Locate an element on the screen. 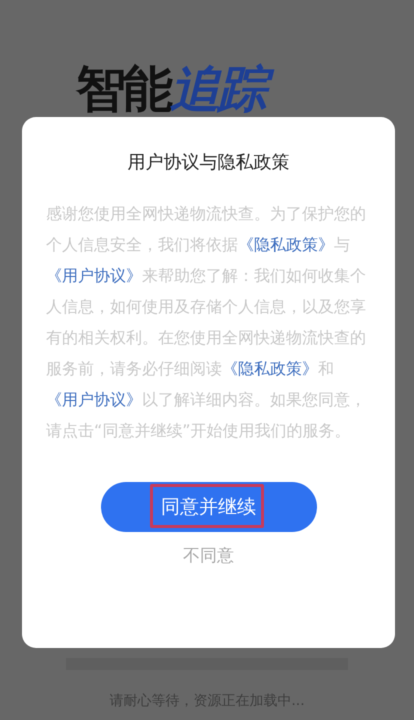 The width and height of the screenshot is (414, 720). dialog-title: 用户协议与隐私政策 is located at coordinates (209, 162).